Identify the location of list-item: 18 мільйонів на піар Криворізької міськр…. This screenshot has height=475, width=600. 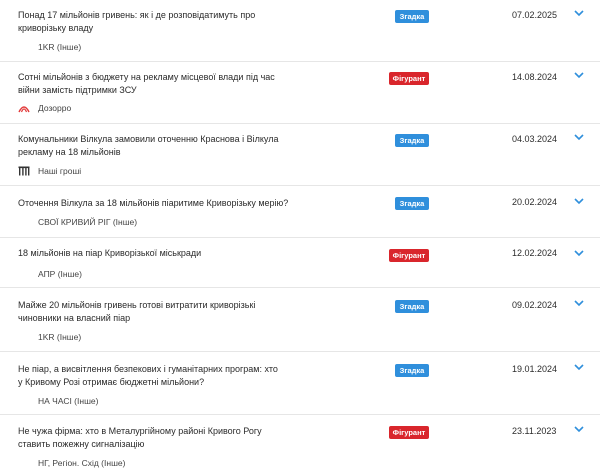
(300, 263).